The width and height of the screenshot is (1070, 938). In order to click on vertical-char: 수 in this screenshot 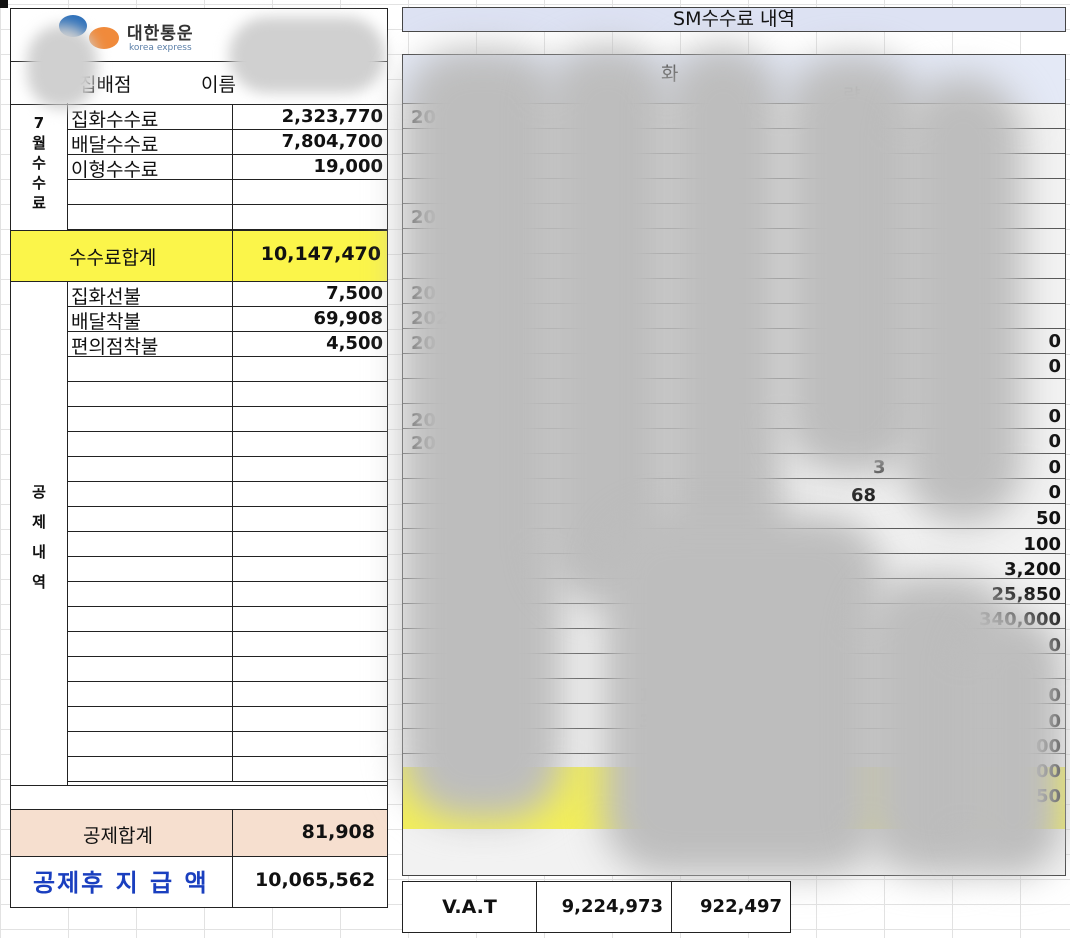, I will do `click(39, 163)`.